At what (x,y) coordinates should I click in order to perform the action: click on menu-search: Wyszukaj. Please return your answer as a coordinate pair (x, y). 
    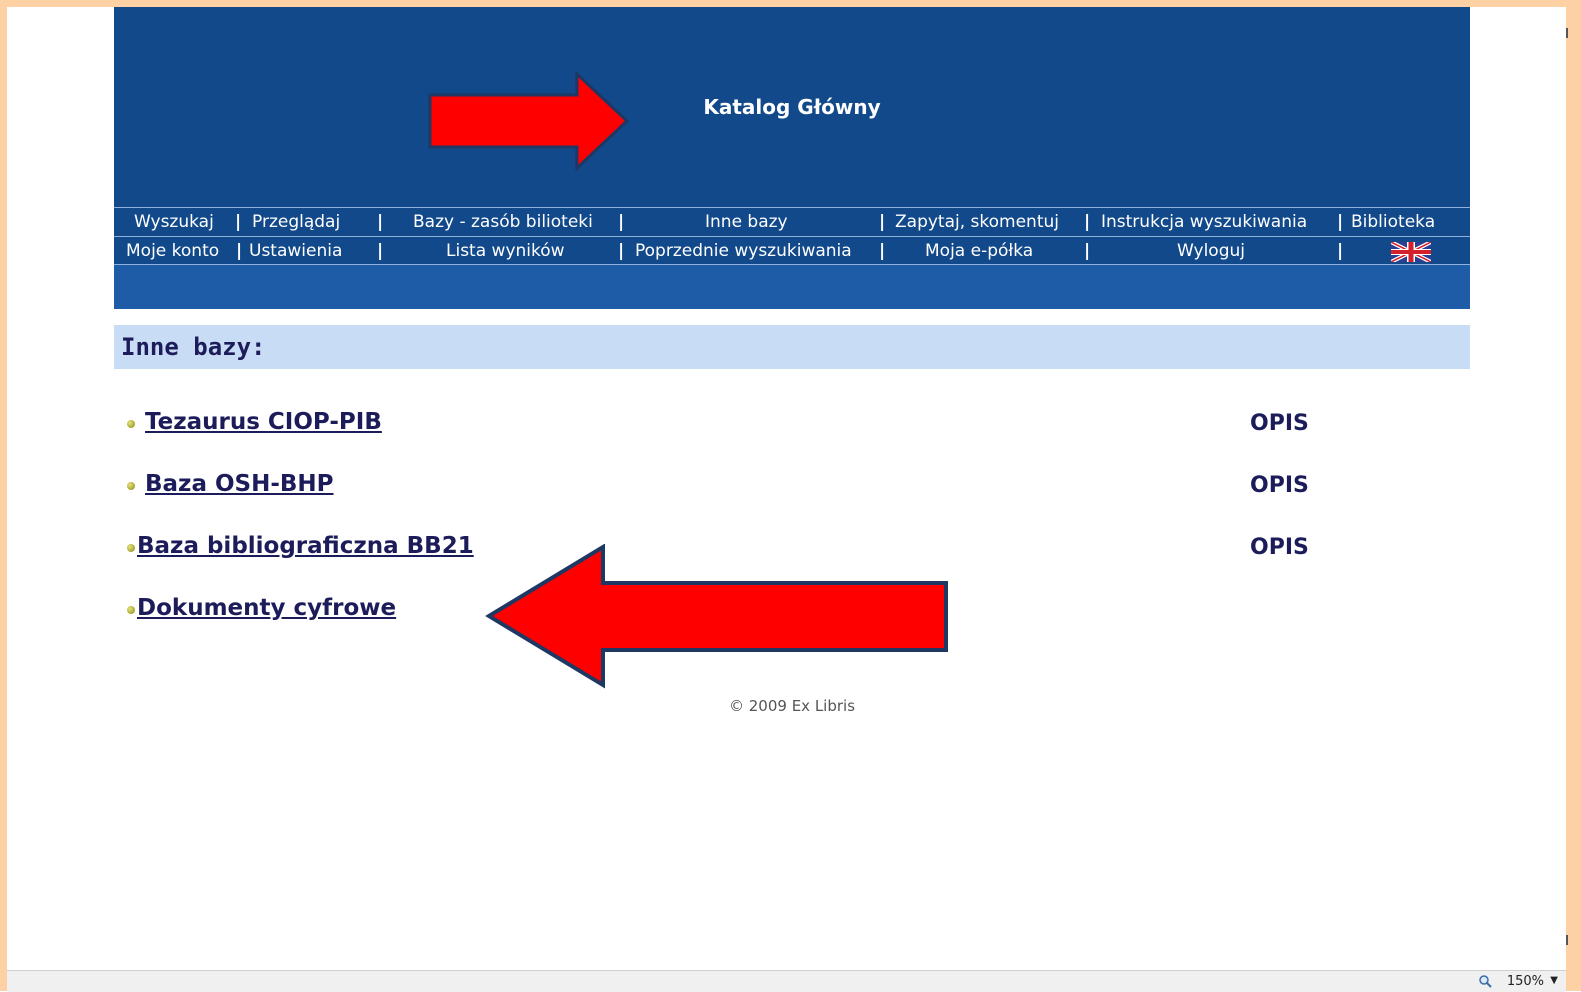
    Looking at the image, I should click on (174, 222).